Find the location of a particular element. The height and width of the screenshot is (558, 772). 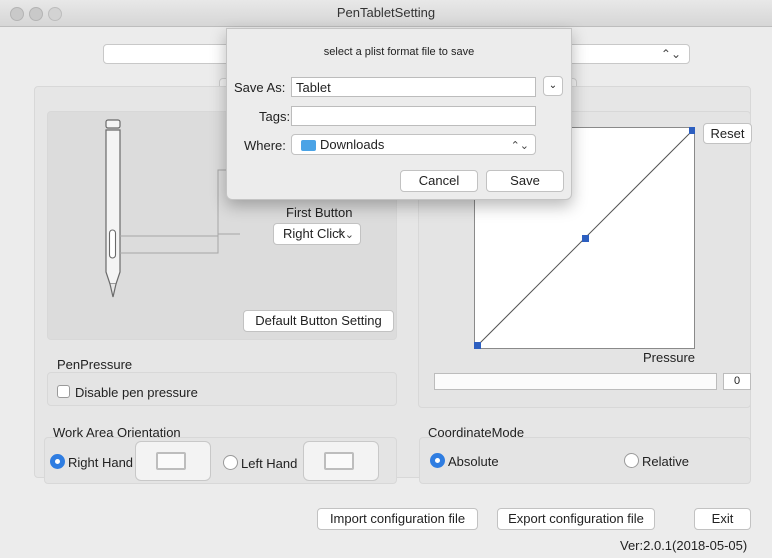

export-configuration-button: Export configuration file is located at coordinates (576, 519).